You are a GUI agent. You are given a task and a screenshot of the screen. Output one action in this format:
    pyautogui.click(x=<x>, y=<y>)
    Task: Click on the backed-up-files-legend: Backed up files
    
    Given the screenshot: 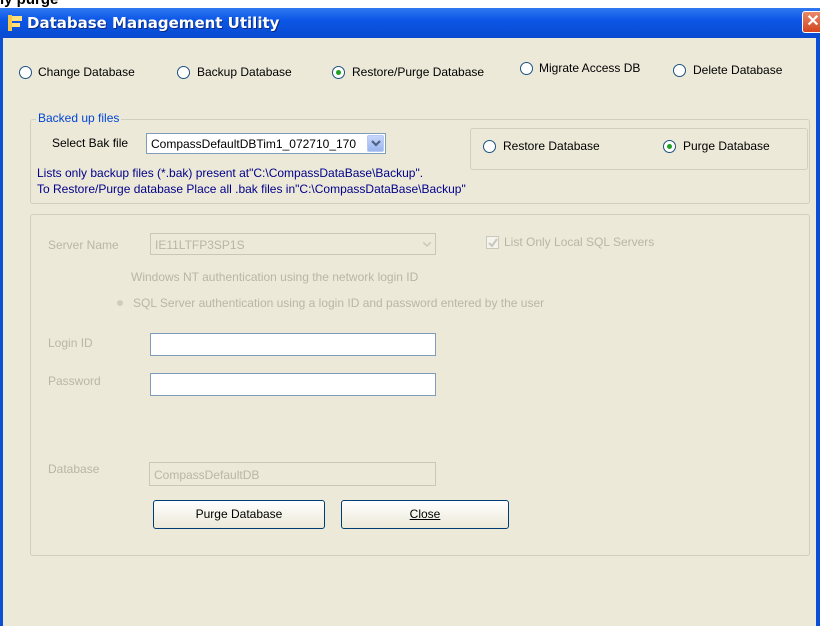 What is the action you would take?
    pyautogui.click(x=79, y=118)
    